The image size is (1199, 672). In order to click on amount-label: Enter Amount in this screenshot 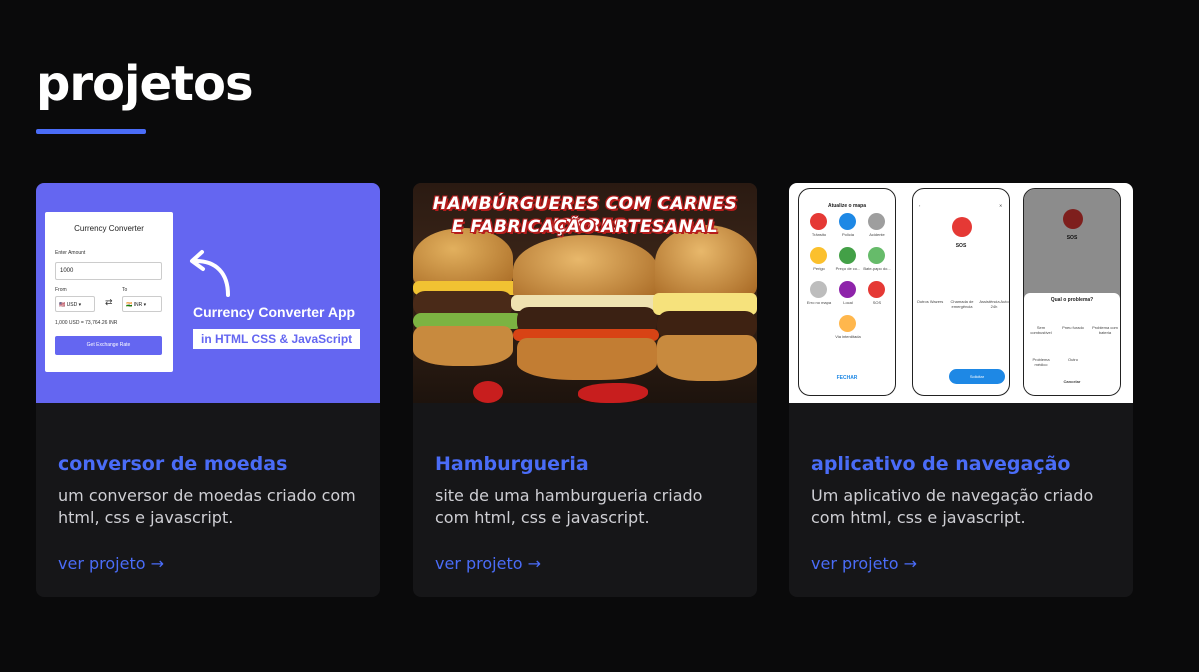, I will do `click(70, 253)`.